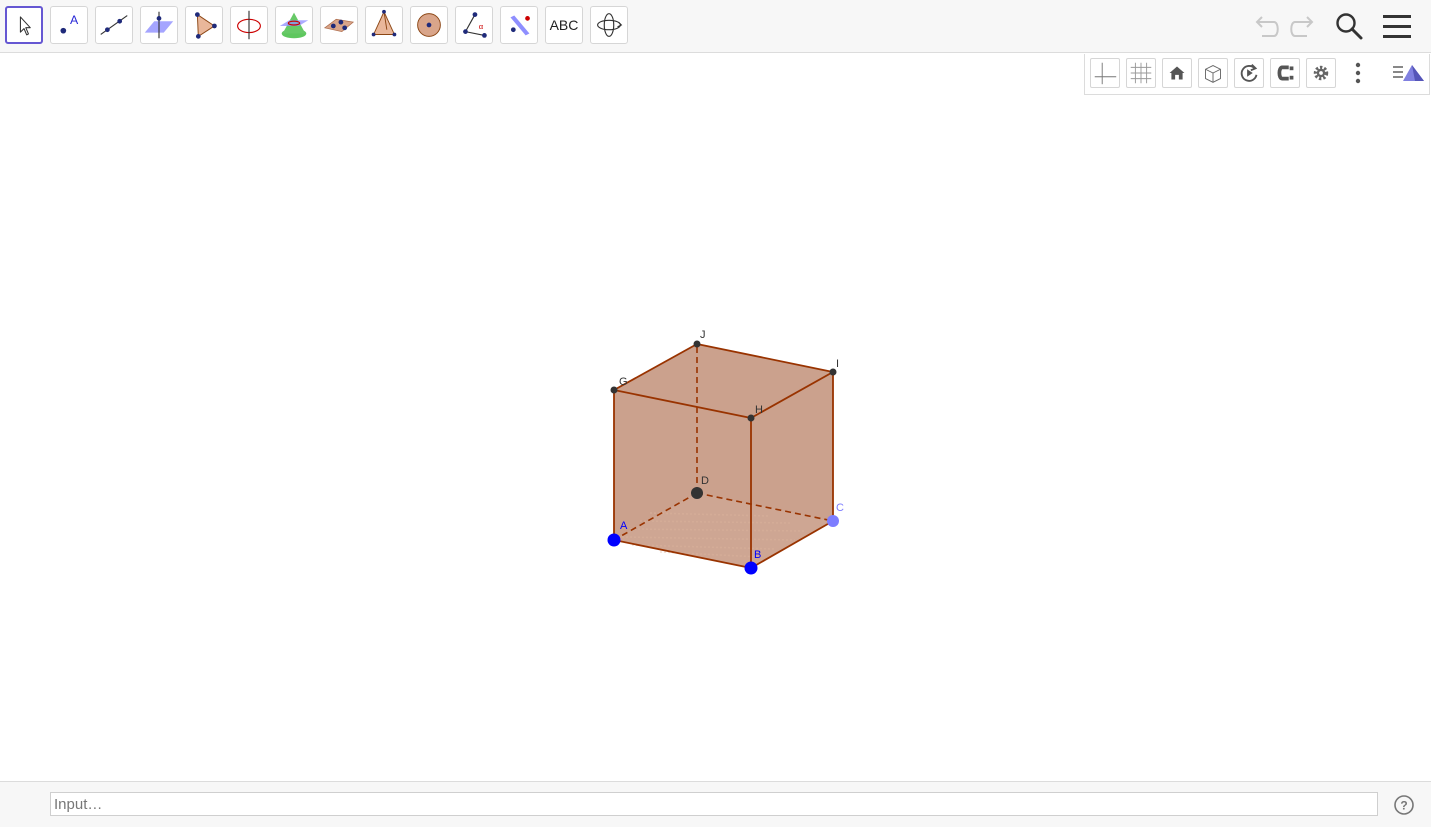  I want to click on point-g, so click(614, 390).